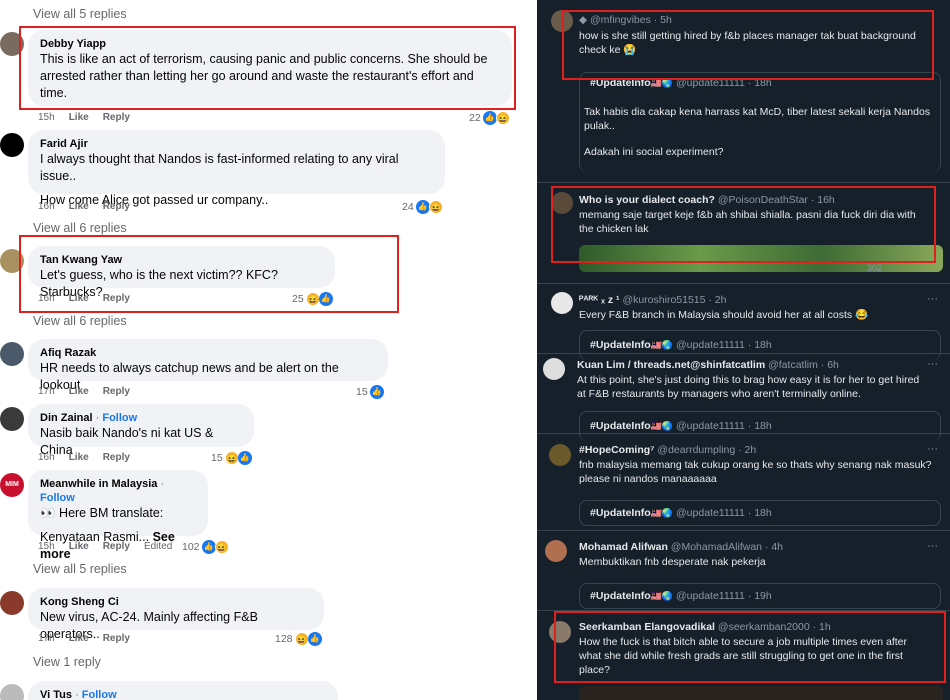 This screenshot has height=700, width=950. Describe the element at coordinates (158, 546) in the screenshot. I see `edited-label: Edited` at that location.